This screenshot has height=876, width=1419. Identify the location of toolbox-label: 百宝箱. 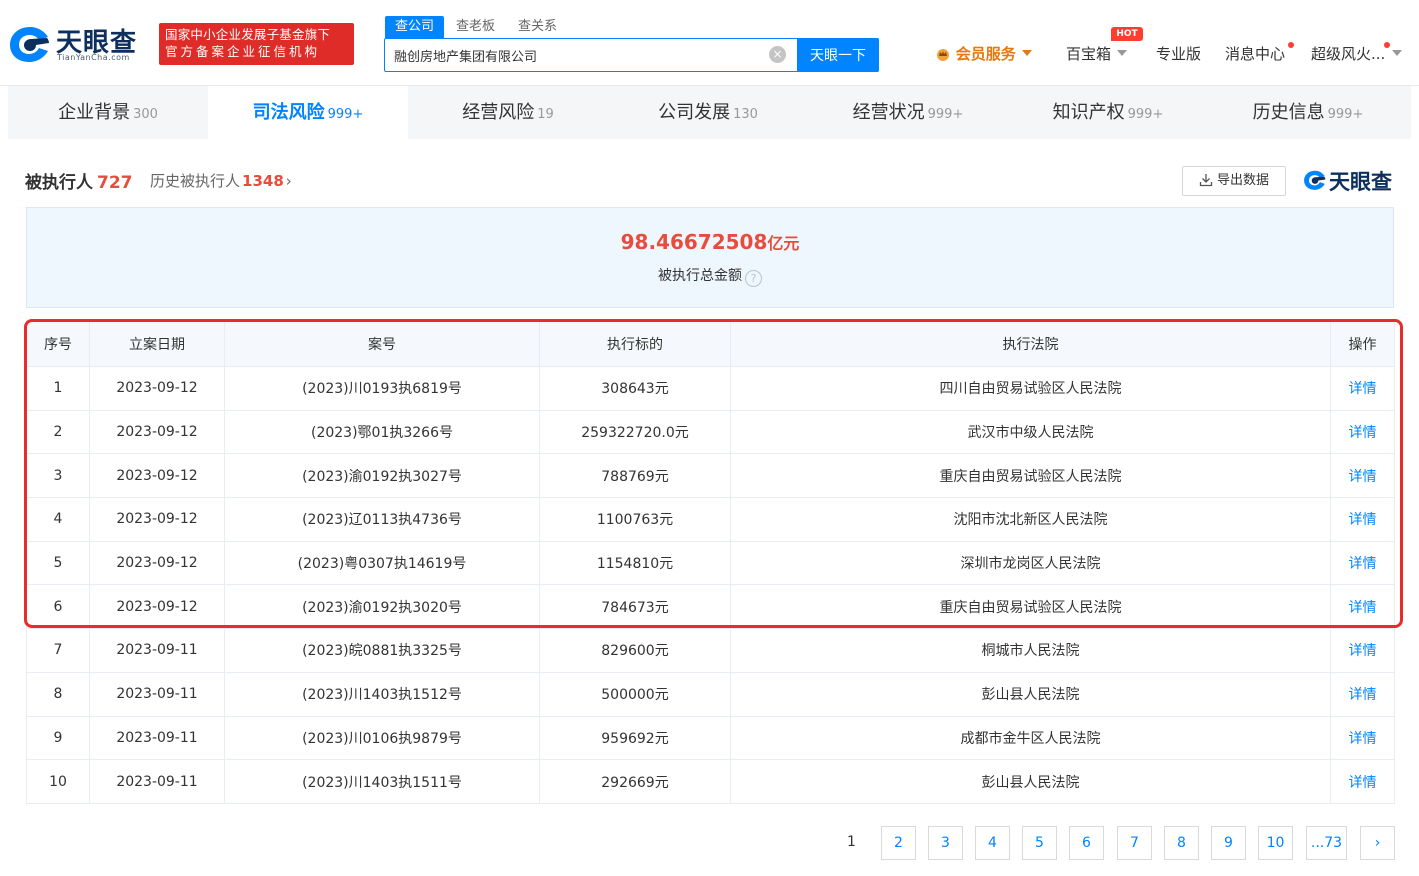
(1089, 54).